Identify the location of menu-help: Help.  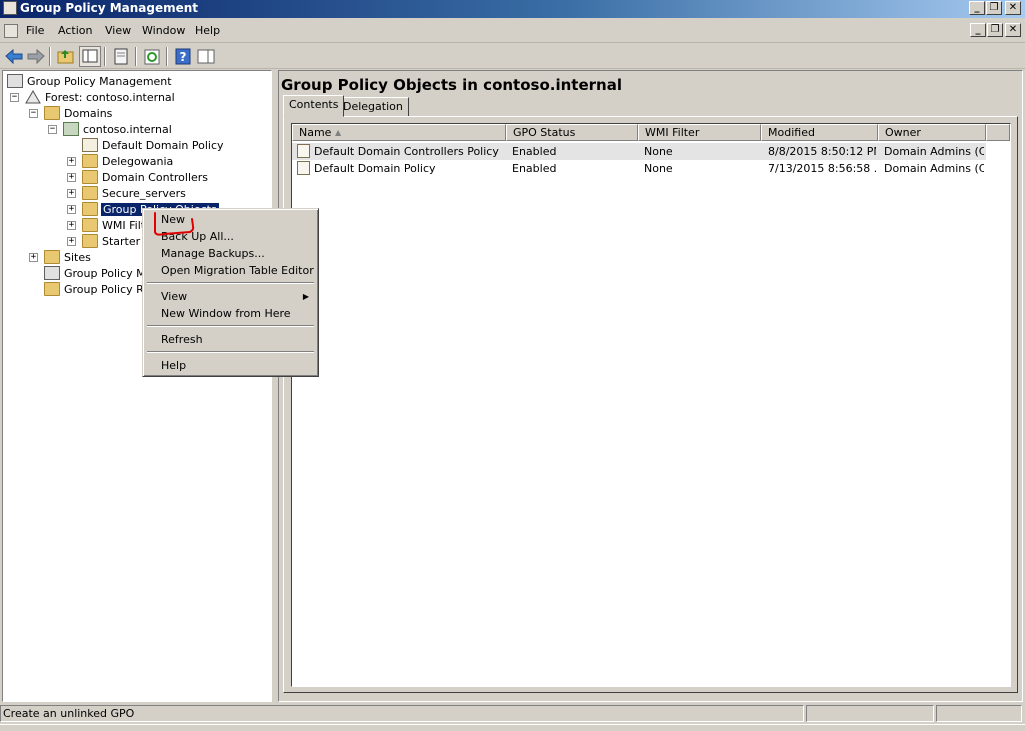
(207, 31).